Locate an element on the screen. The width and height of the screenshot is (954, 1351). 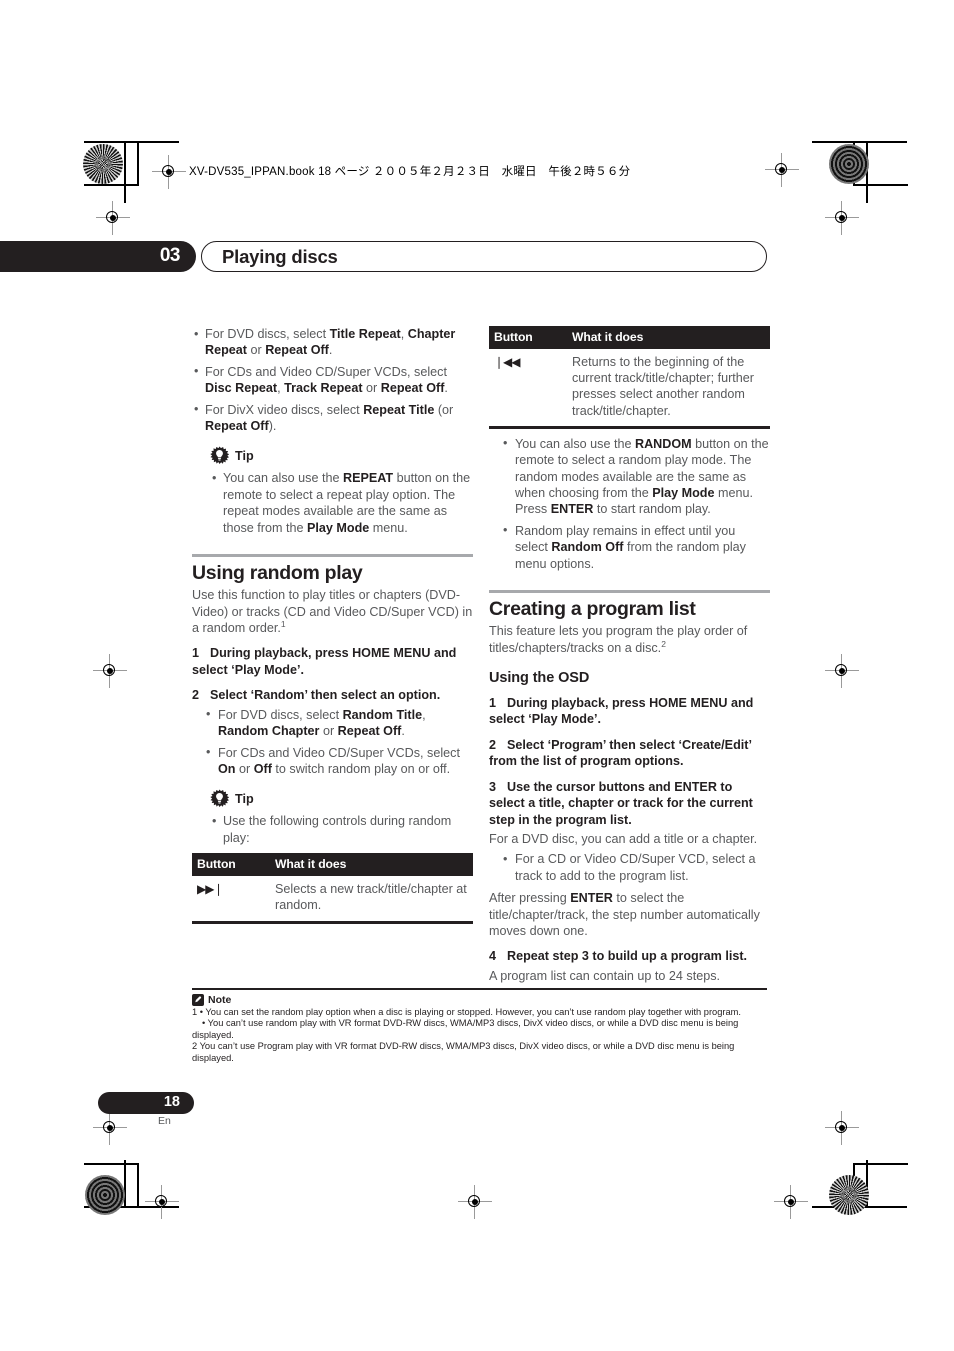
registration-mark-bottom-left is located at coordinates (162, 1202).